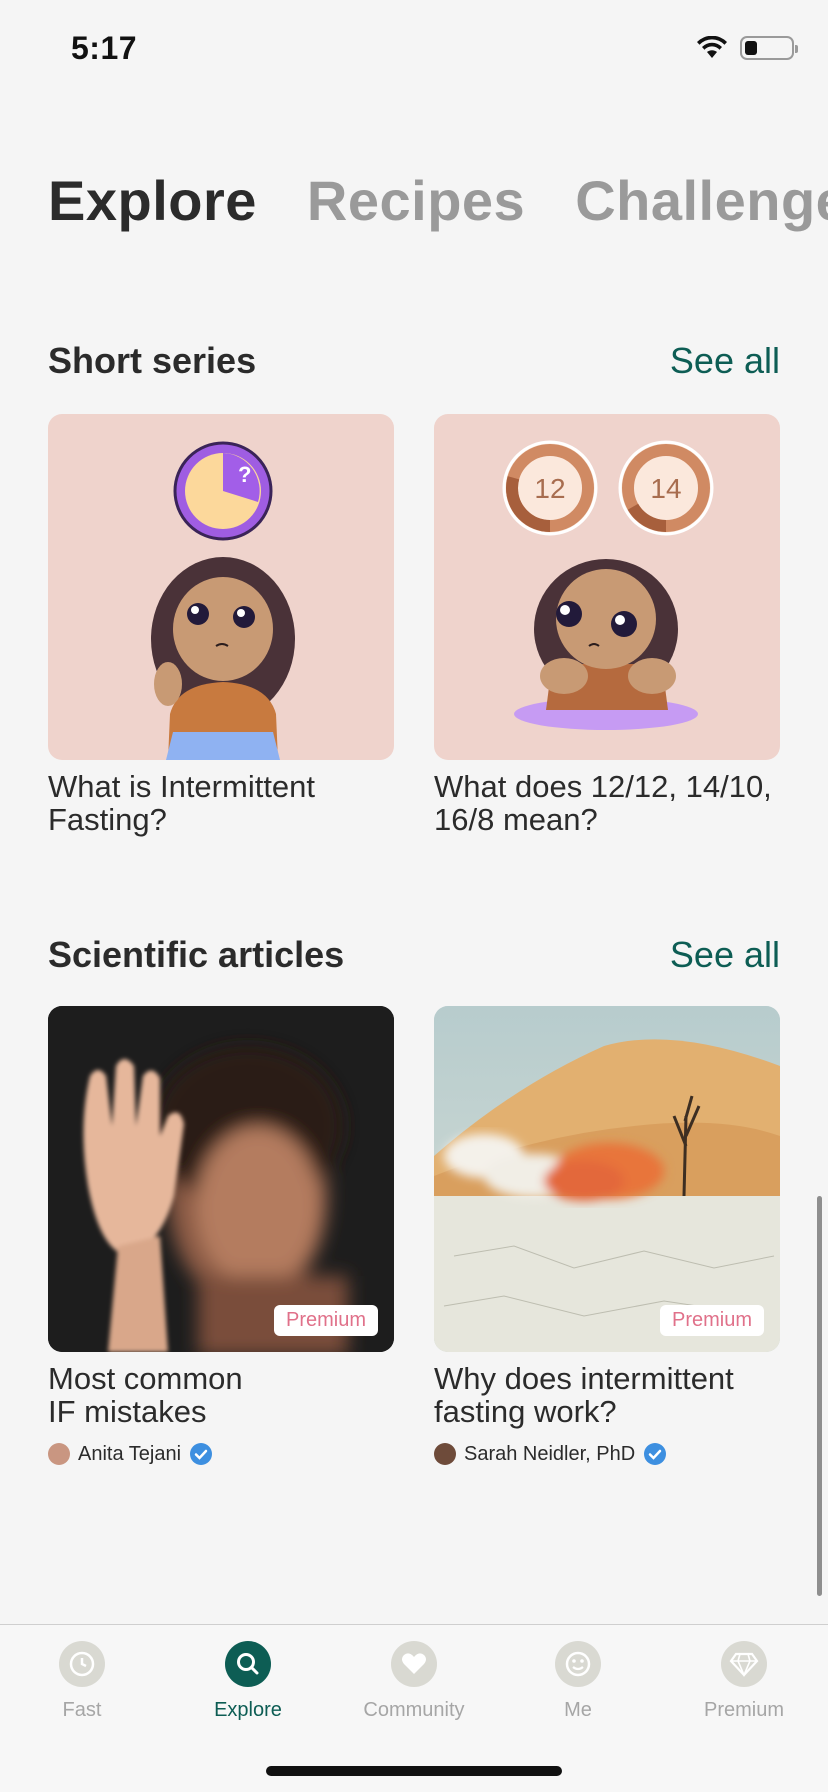 The height and width of the screenshot is (1792, 828). What do you see at coordinates (578, 1710) in the screenshot?
I see `nav-label: Me` at bounding box center [578, 1710].